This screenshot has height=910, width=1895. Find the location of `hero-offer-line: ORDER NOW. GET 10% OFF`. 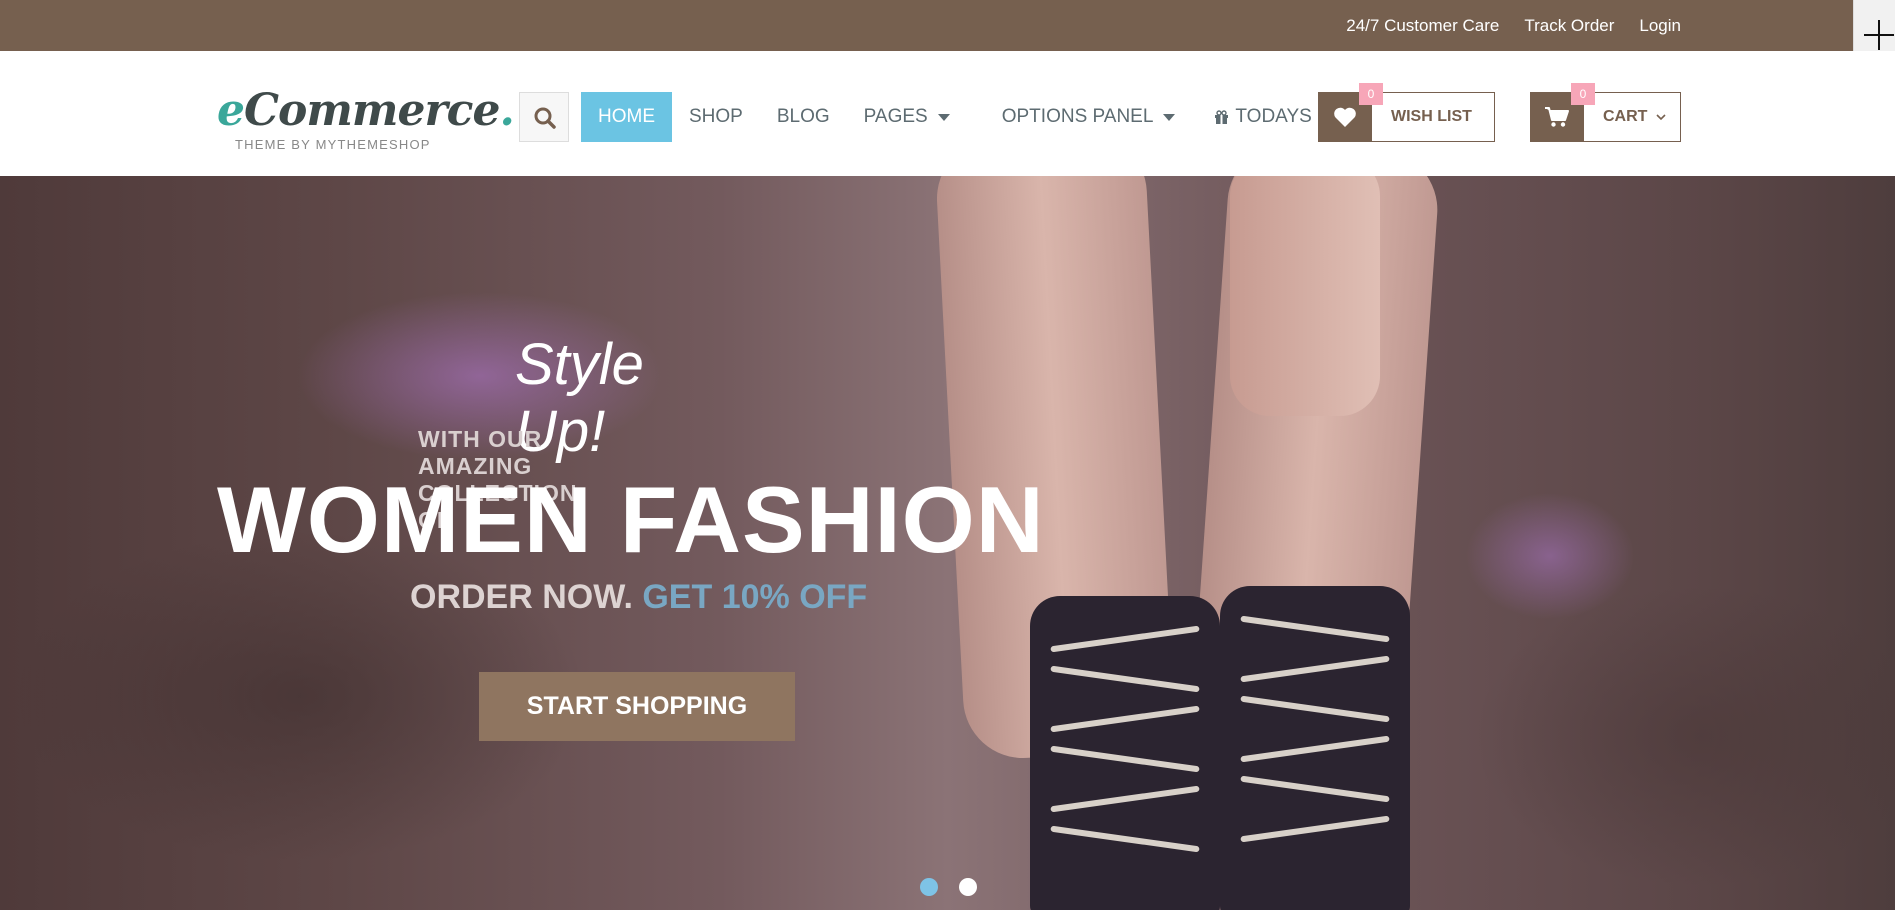

hero-offer-line: ORDER NOW. GET 10% OFF is located at coordinates (638, 597).